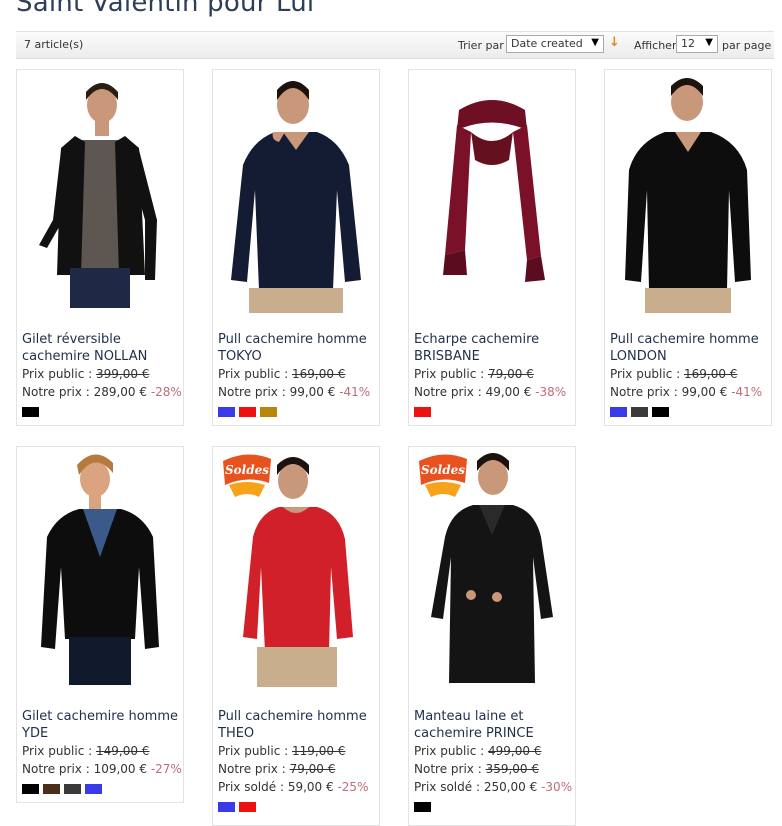 The width and height of the screenshot is (782, 826). Describe the element at coordinates (310, 787) in the screenshot. I see `sale-price: 59,00 €` at that location.